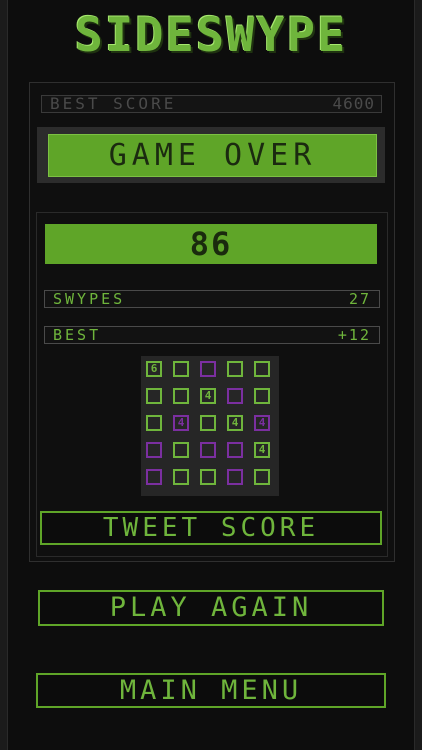 This screenshot has width=422, height=750. What do you see at coordinates (113, 103) in the screenshot?
I see `best-score-label: BEST SCORE` at bounding box center [113, 103].